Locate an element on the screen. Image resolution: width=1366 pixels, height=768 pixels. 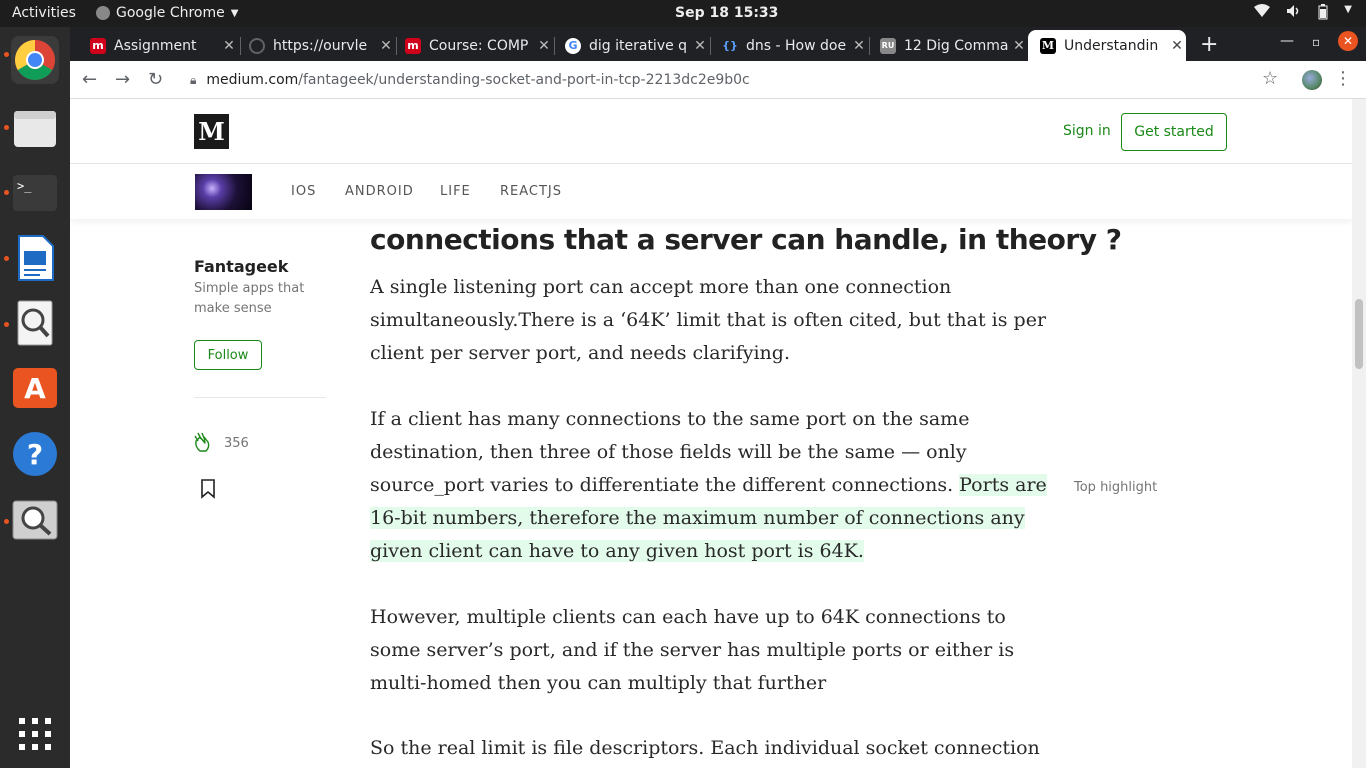
chrome-launcher-icon is located at coordinates (35, 60).